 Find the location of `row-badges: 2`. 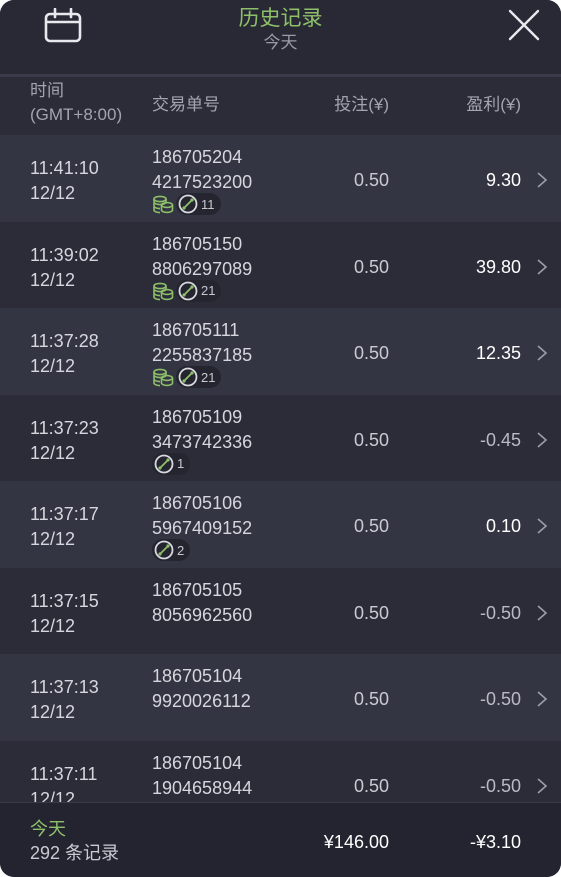

row-badges: 2 is located at coordinates (171, 550).